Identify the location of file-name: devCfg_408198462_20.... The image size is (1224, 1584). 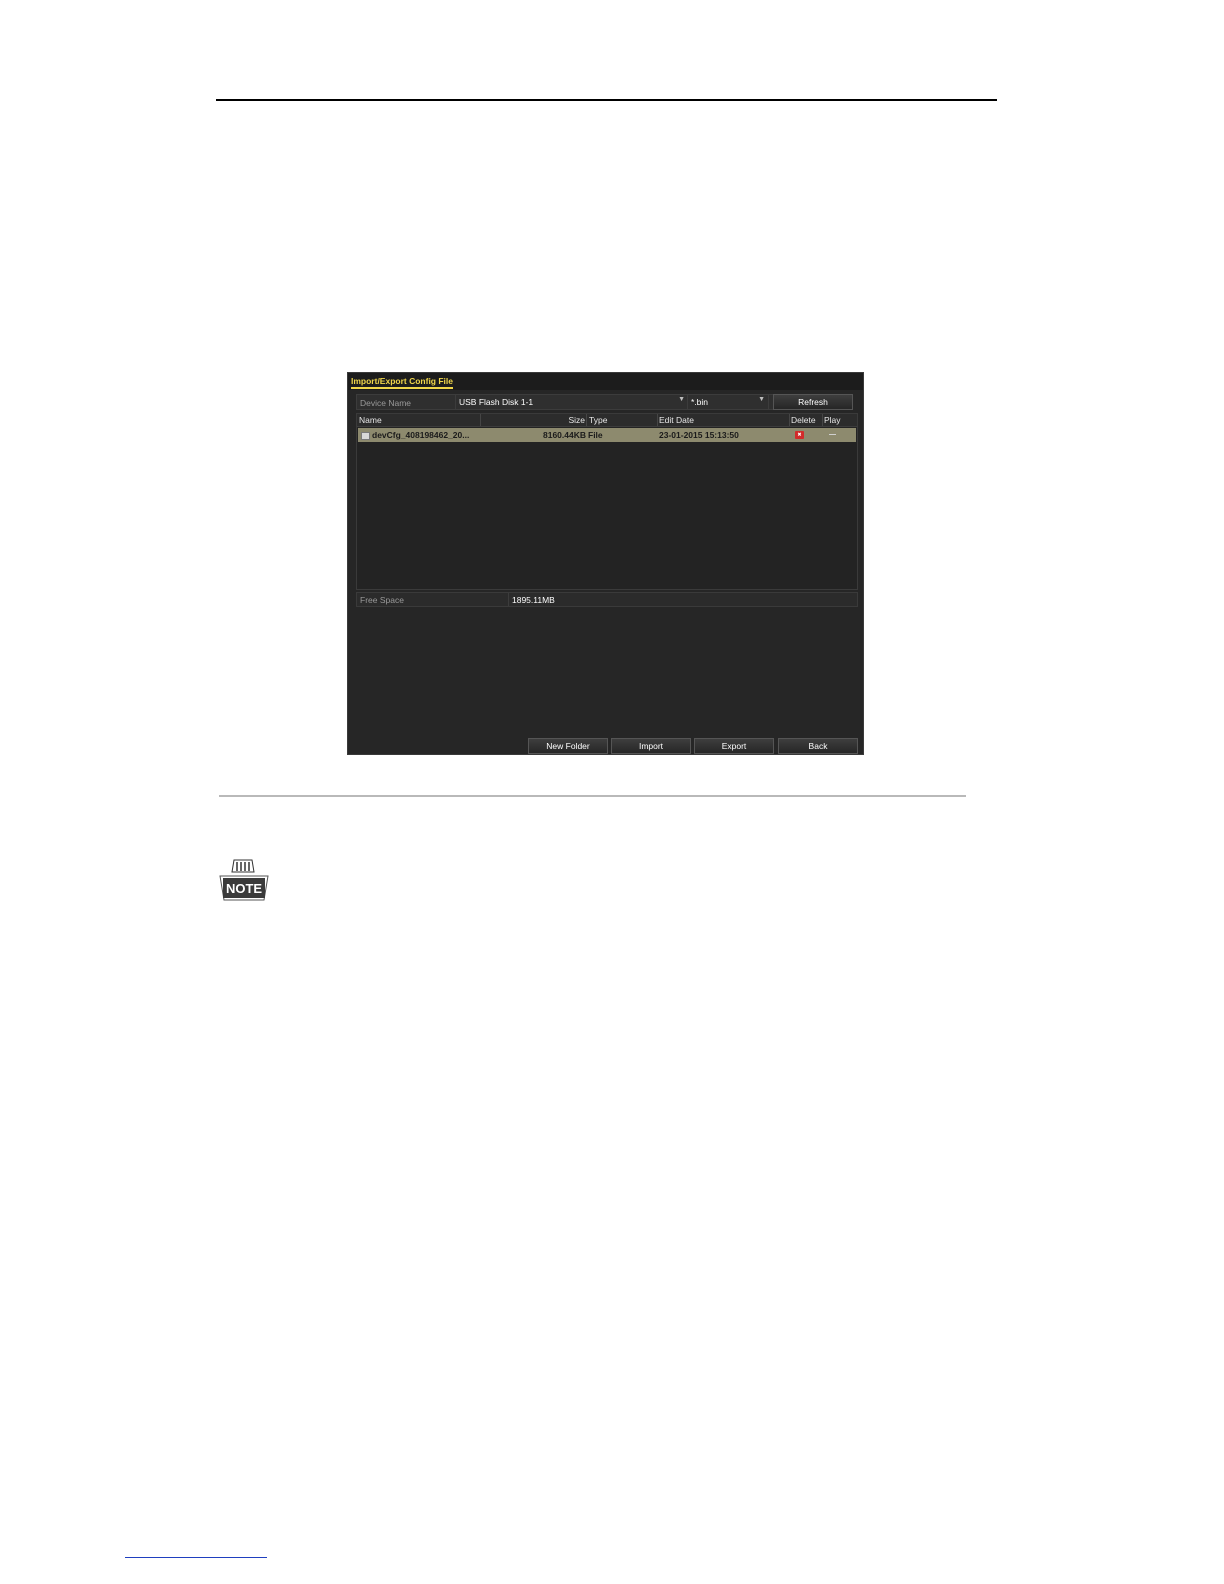
(421, 435).